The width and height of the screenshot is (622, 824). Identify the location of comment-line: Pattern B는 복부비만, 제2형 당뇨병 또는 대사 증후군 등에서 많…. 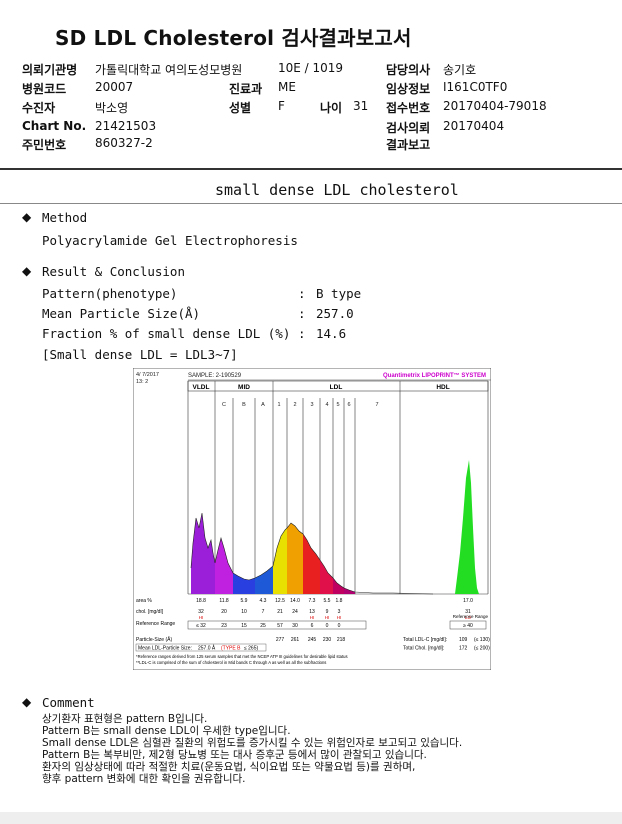
(234, 755).